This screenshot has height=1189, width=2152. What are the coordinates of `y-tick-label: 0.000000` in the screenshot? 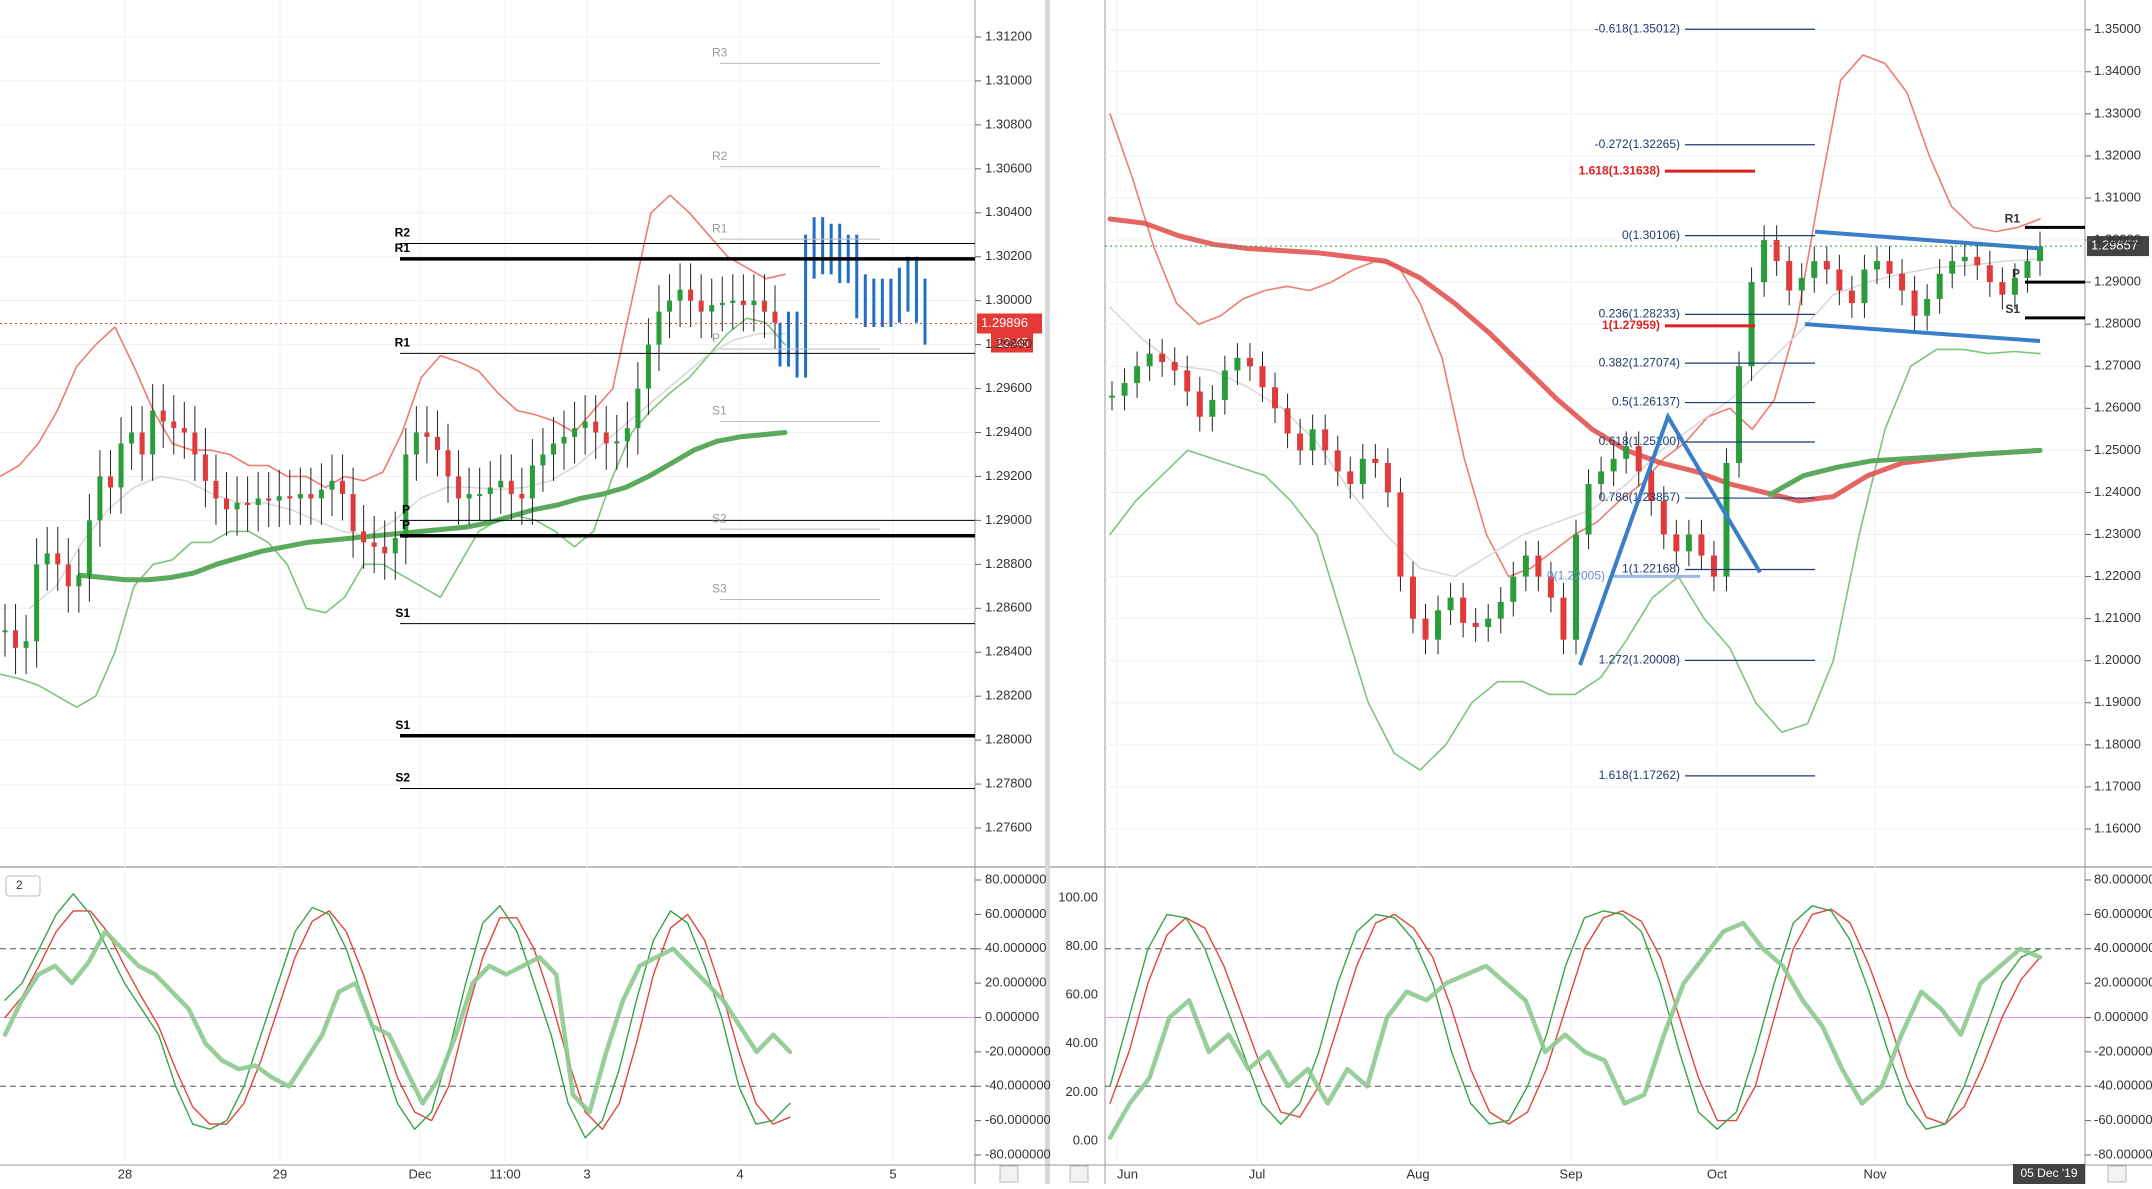 It's located at (2121, 1016).